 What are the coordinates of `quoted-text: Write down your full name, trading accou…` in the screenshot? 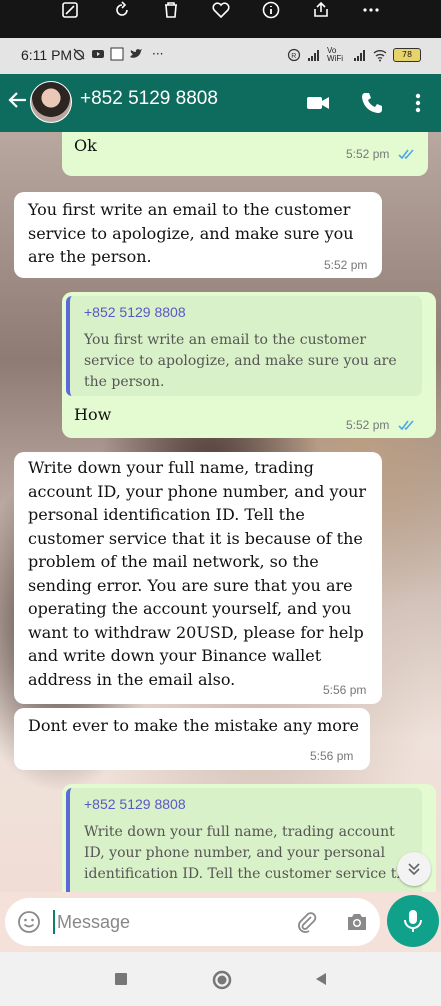 It's located at (245, 853).